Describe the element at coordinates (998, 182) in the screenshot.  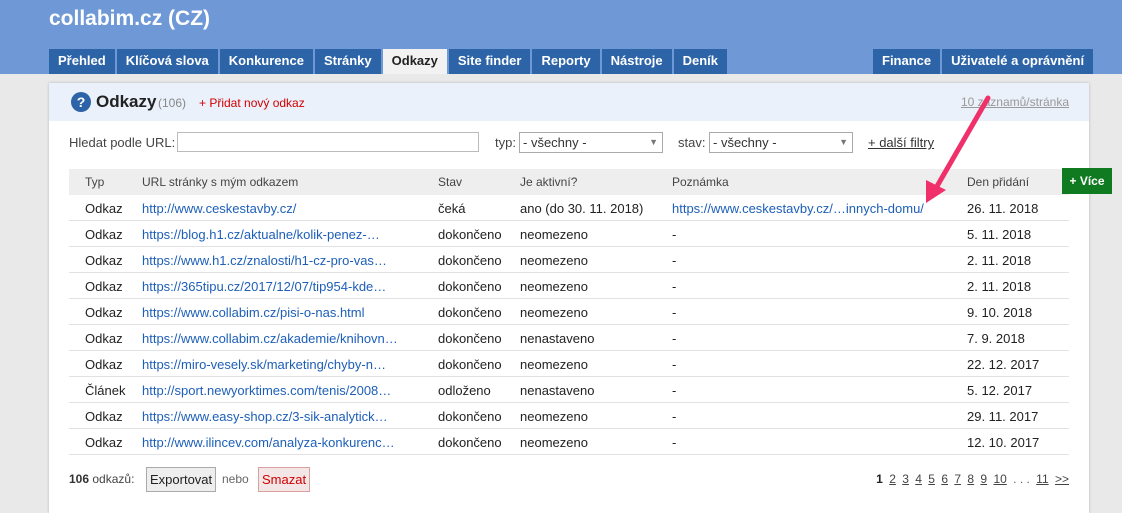
I see `column-header-den: Den přidání` at that location.